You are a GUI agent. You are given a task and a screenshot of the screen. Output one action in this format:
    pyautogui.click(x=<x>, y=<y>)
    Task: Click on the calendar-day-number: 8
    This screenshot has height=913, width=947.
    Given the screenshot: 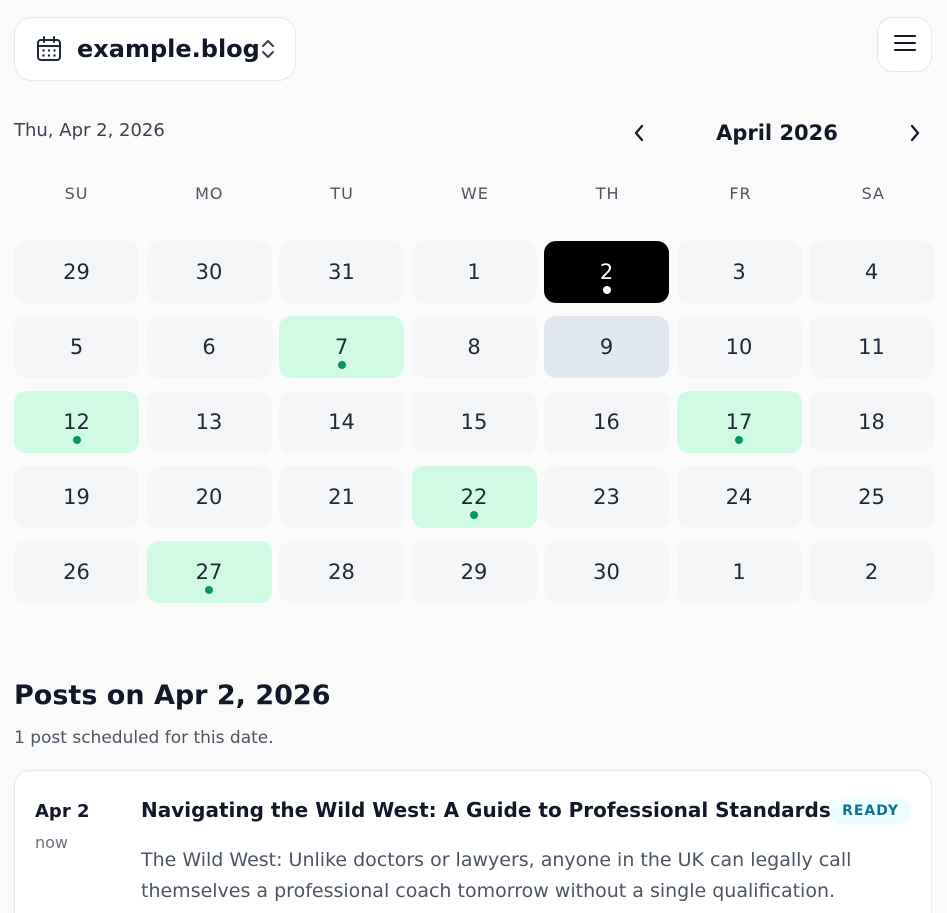 What is the action you would take?
    pyautogui.click(x=474, y=347)
    